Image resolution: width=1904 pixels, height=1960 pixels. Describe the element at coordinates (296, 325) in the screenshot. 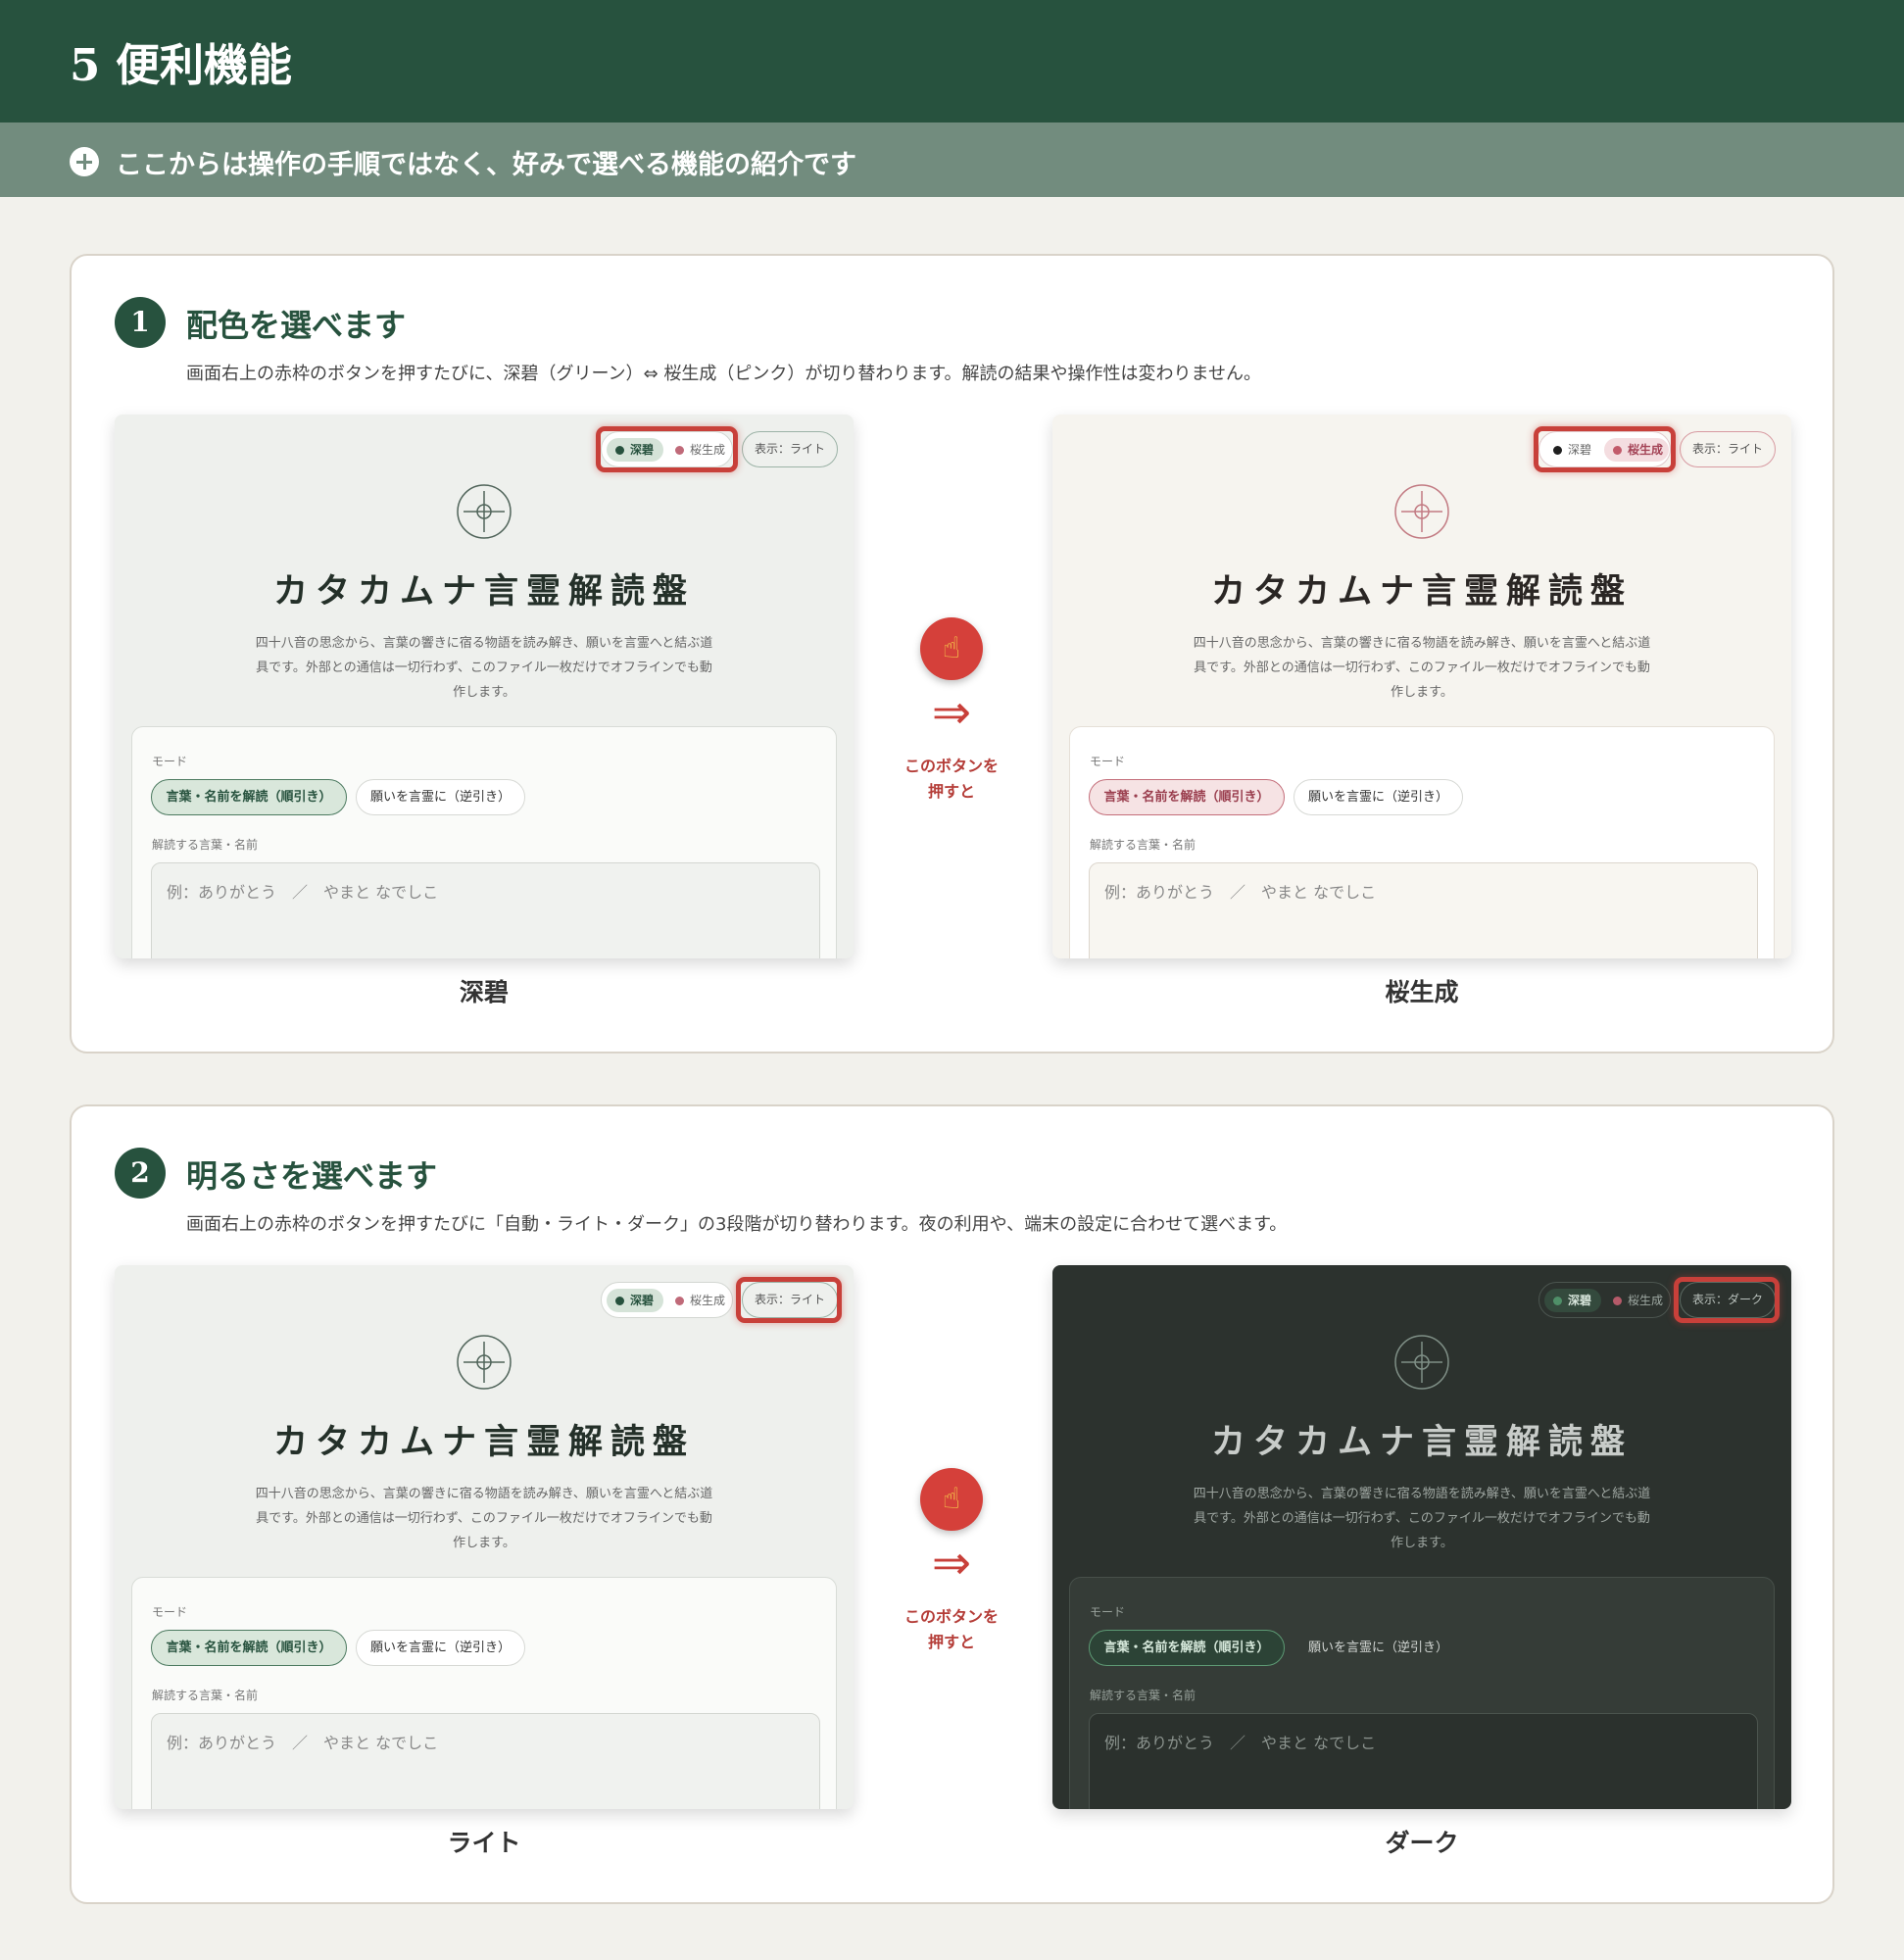

I see `card-title: 配色を選べます` at that location.